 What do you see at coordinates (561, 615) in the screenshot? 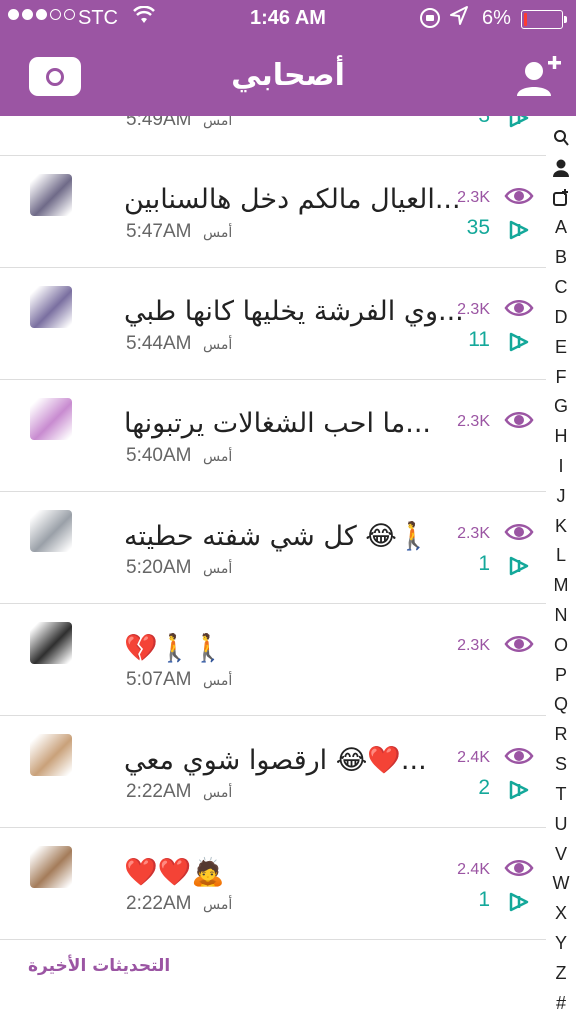
I see `index-letter: N` at bounding box center [561, 615].